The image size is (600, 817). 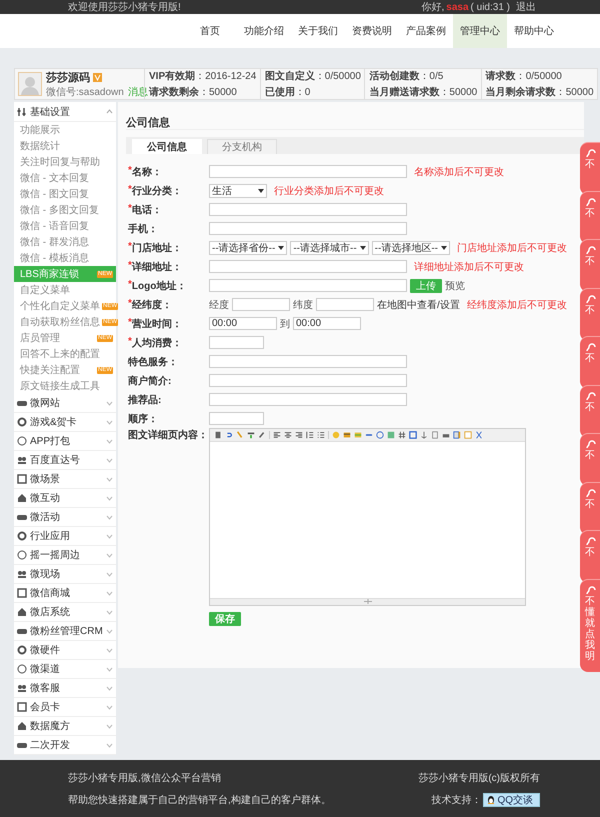 I want to click on menu-section: 百度直达号, so click(x=65, y=460).